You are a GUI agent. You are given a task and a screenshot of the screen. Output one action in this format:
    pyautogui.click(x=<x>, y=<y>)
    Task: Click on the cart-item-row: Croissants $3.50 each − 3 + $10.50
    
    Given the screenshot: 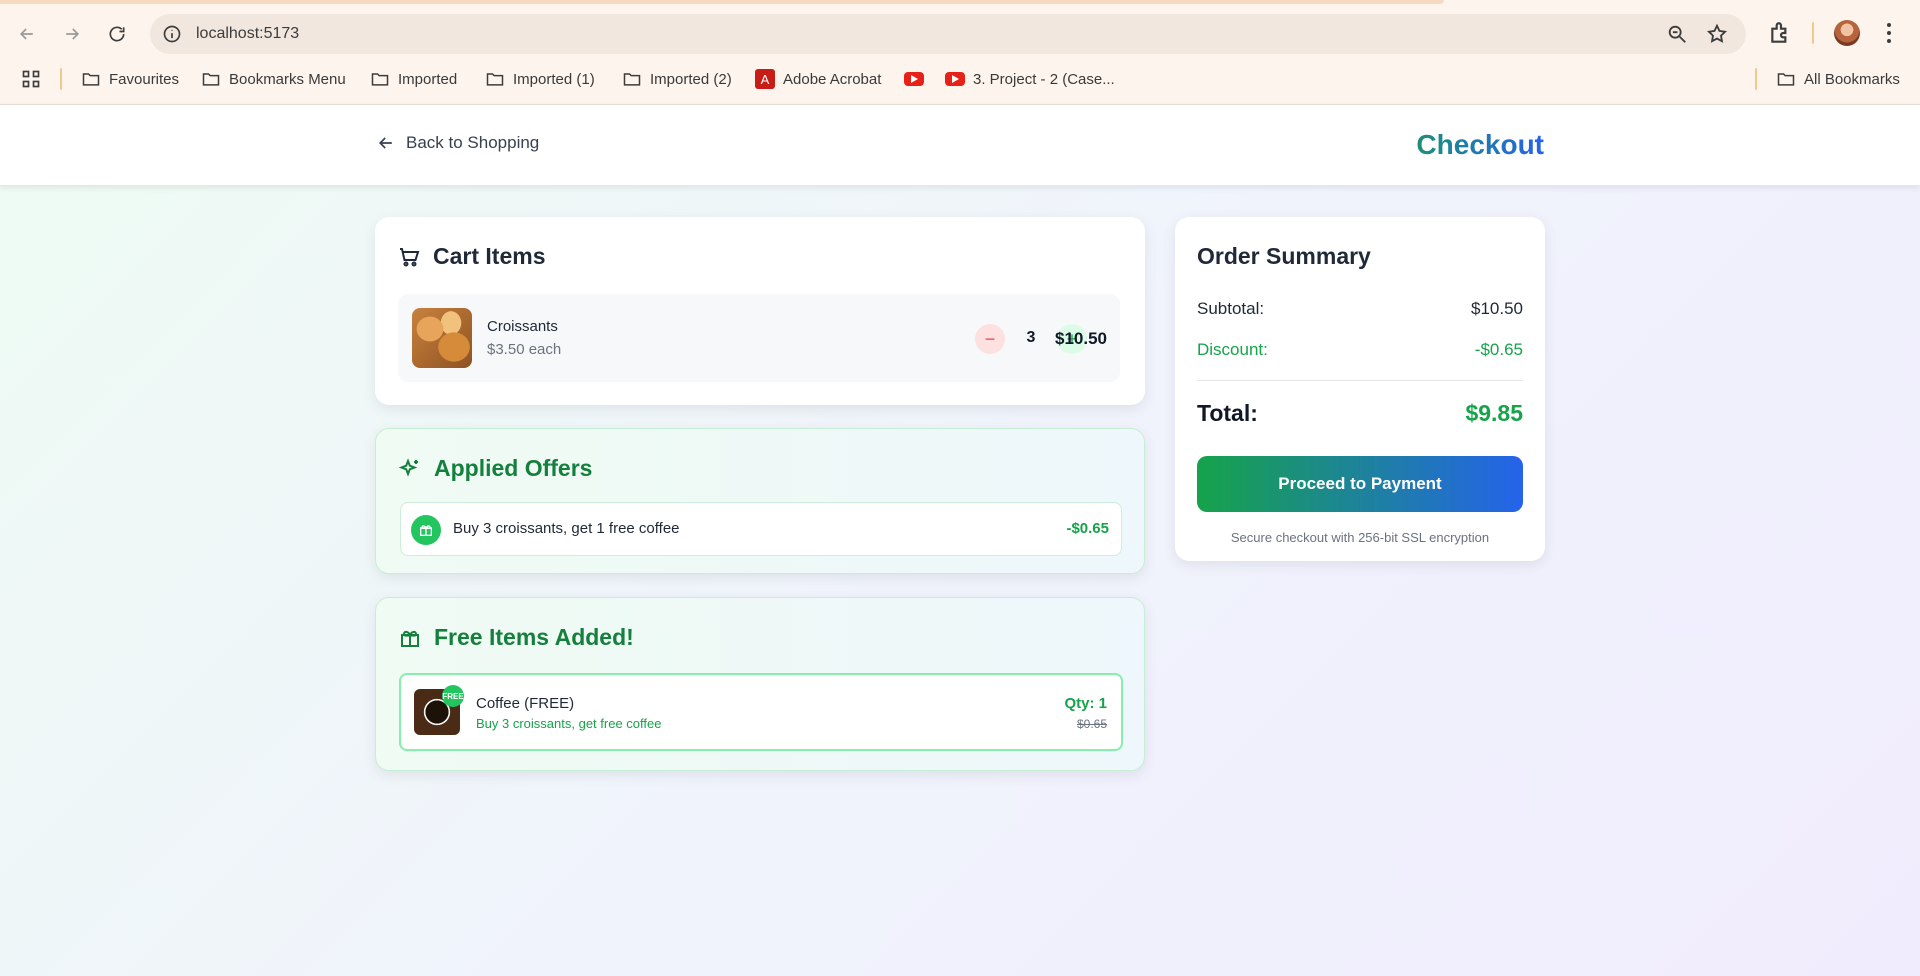 What is the action you would take?
    pyautogui.click(x=759, y=338)
    